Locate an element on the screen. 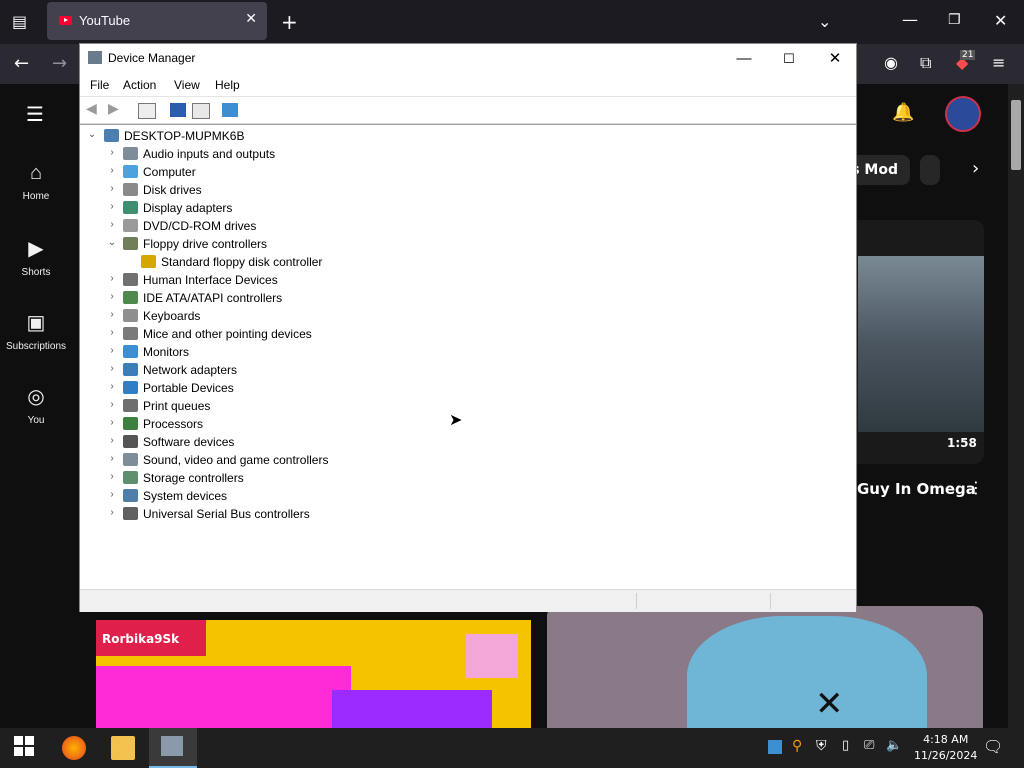 This screenshot has width=1024, height=768. tab-youtube: YouTube ✕ is located at coordinates (157, 21).